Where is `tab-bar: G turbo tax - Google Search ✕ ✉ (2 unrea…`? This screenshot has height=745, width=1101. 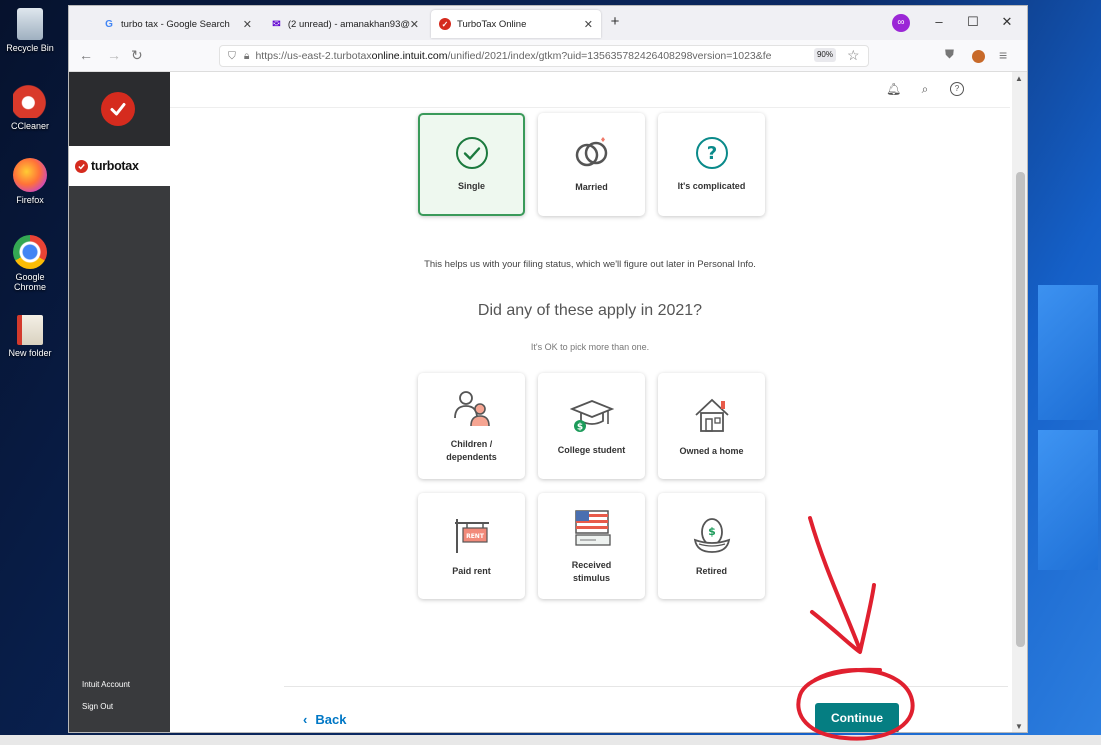
tab-bar: G turbo tax - Google Search ✕ ✉ (2 unrea… is located at coordinates (548, 23).